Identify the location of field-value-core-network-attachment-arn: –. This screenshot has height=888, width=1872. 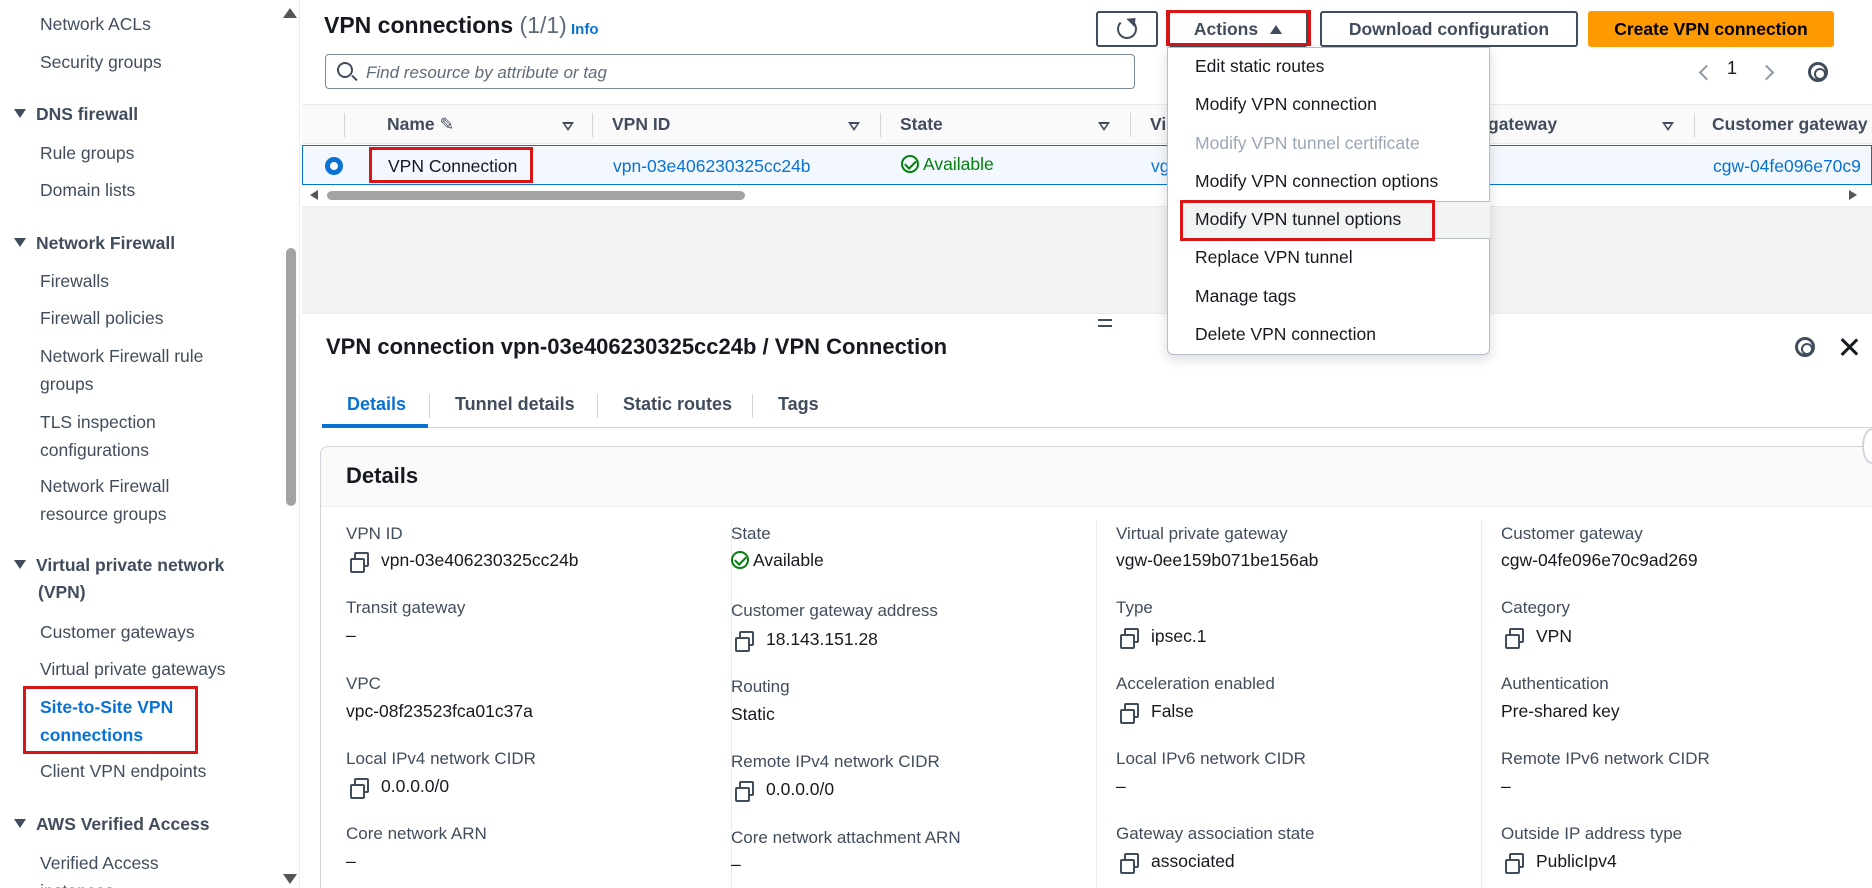
(736, 864).